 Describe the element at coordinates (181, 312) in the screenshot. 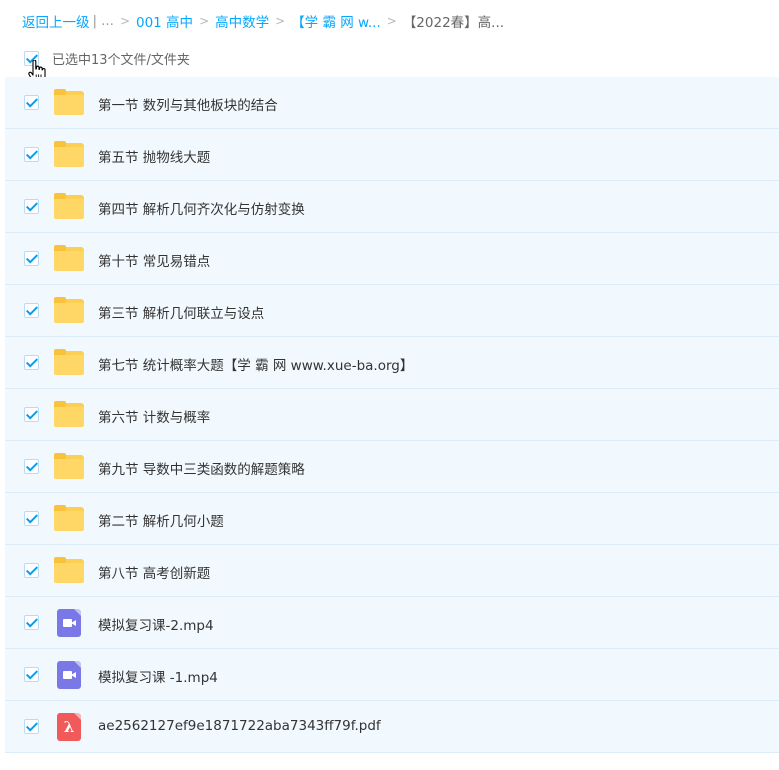

I see `file-name: 第三节 解析几何联立与设点` at that location.